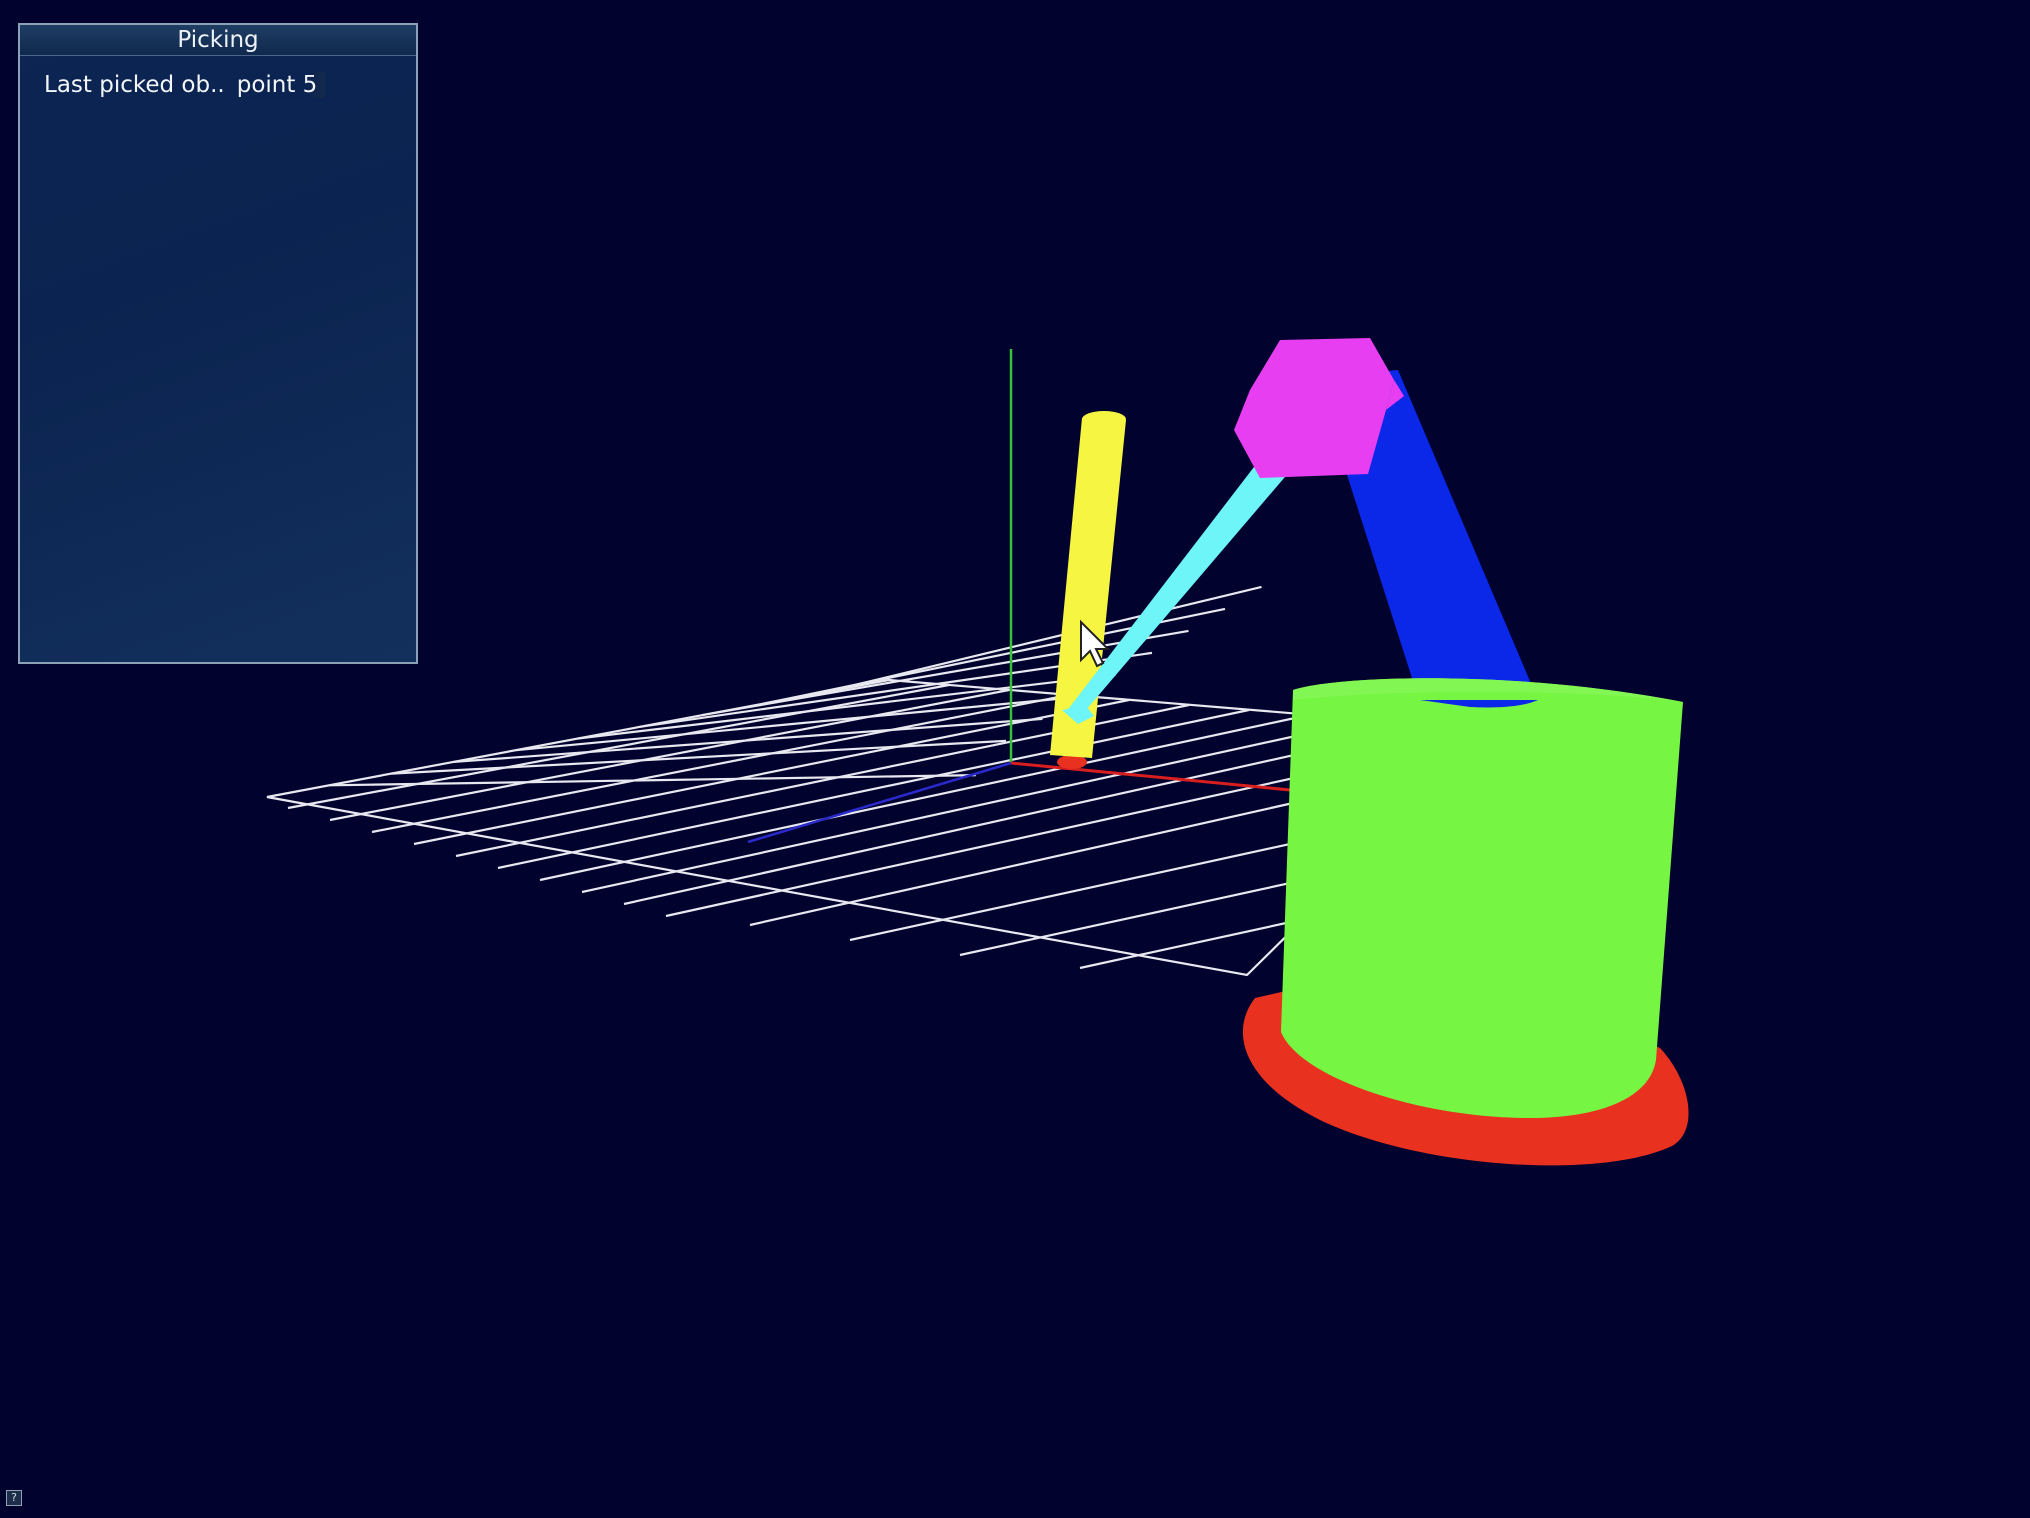 Image resolution: width=2030 pixels, height=1518 pixels. What do you see at coordinates (134, 85) in the screenshot?
I see `last-picked-label: Last picked ob..` at bounding box center [134, 85].